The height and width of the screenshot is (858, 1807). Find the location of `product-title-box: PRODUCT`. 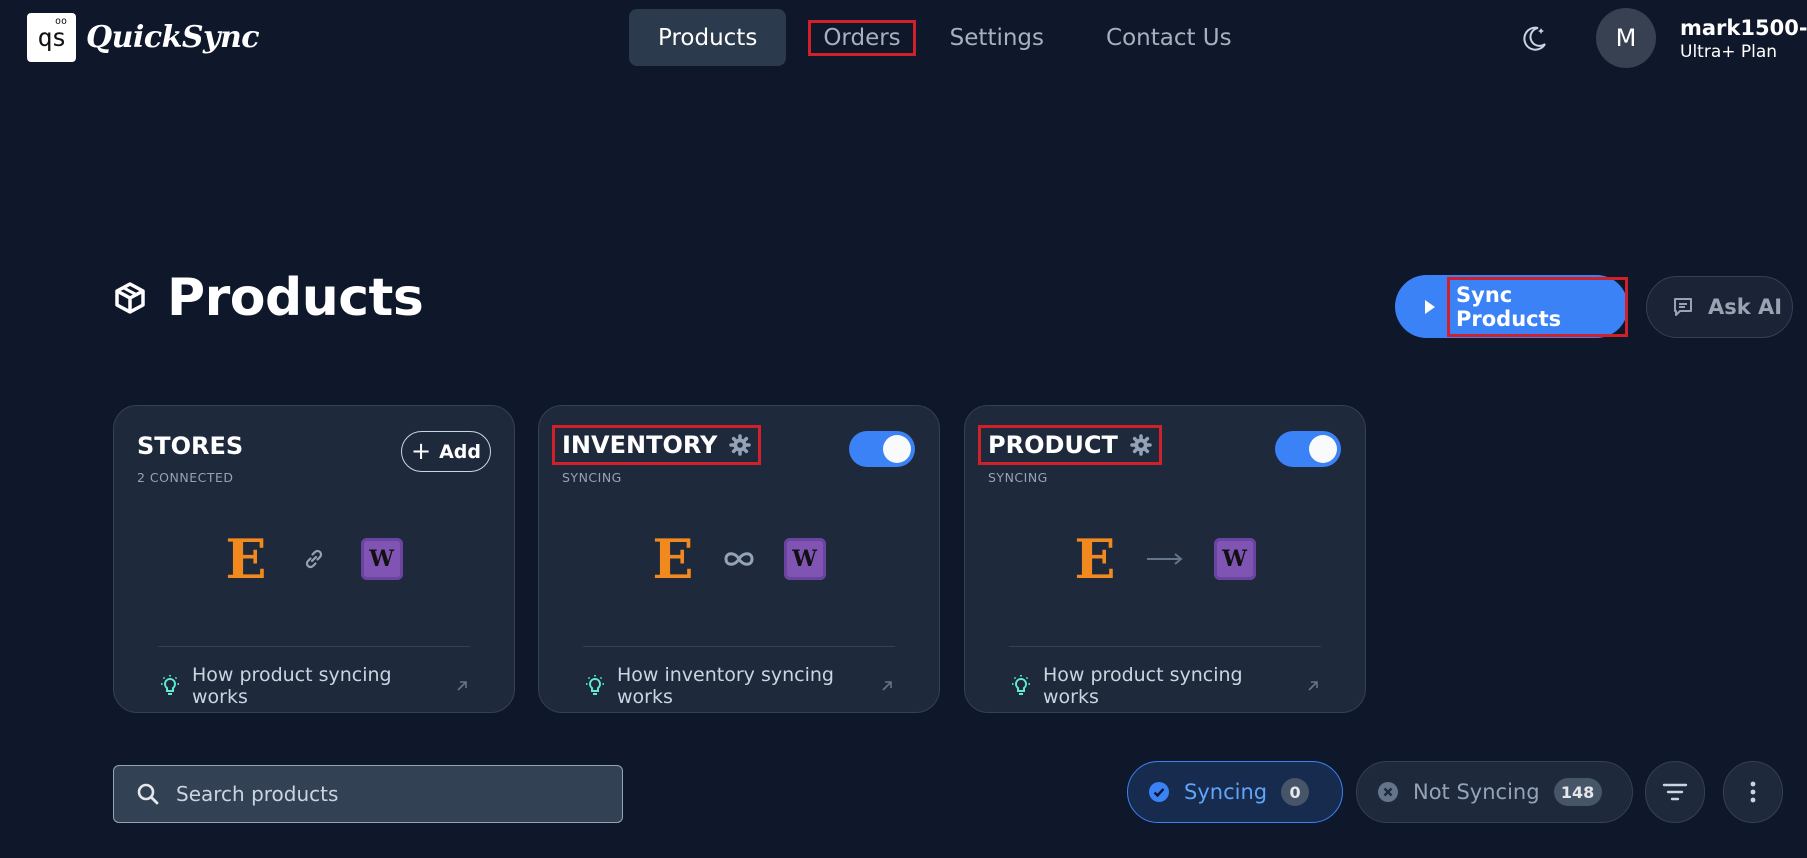

product-title-box: PRODUCT is located at coordinates (1070, 445).